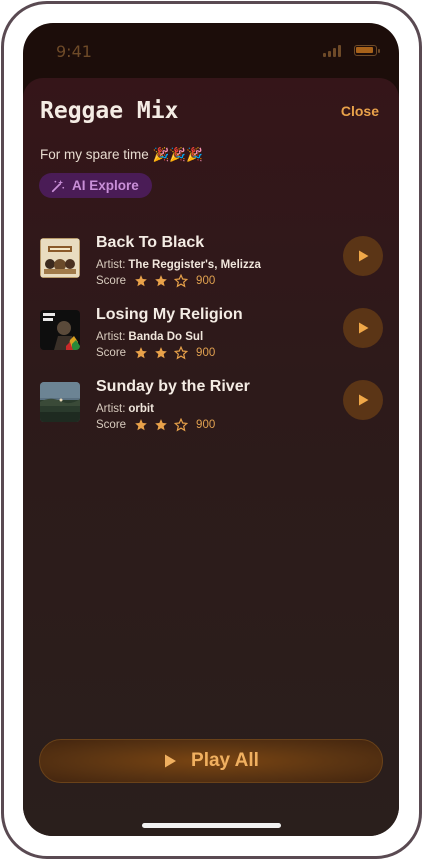  What do you see at coordinates (58, 185) in the screenshot?
I see `magic-wand-icon` at bounding box center [58, 185].